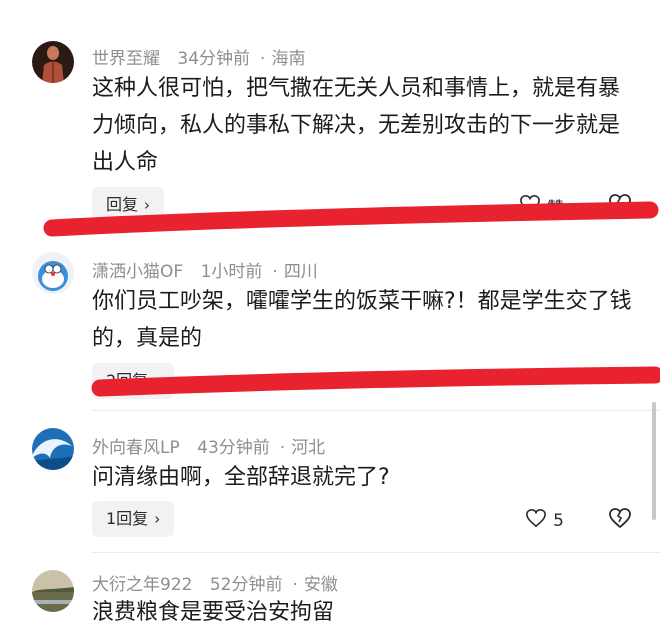 Image resolution: width=660 pixels, height=631 pixels. I want to click on comment-meta: 大衍之年922 52分钟前 · 安徽, so click(215, 585).